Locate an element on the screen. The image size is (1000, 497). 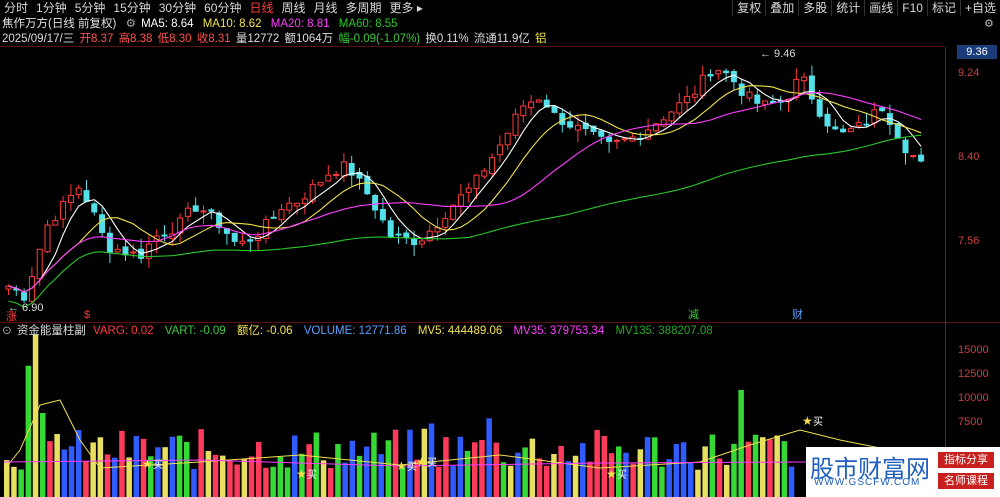
axis-vol-4: 7500 is located at coordinates (970, 422).